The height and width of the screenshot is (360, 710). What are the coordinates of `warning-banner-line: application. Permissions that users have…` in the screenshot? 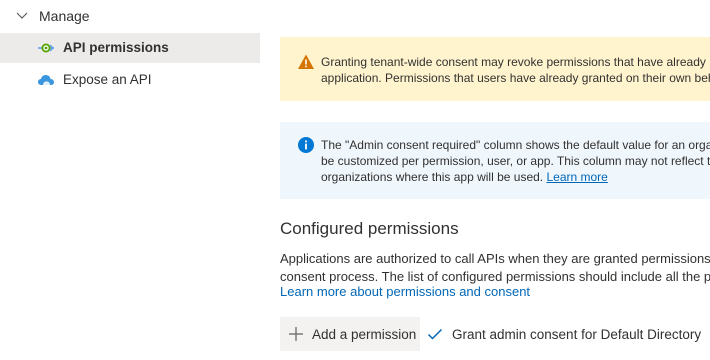 It's located at (515, 78).